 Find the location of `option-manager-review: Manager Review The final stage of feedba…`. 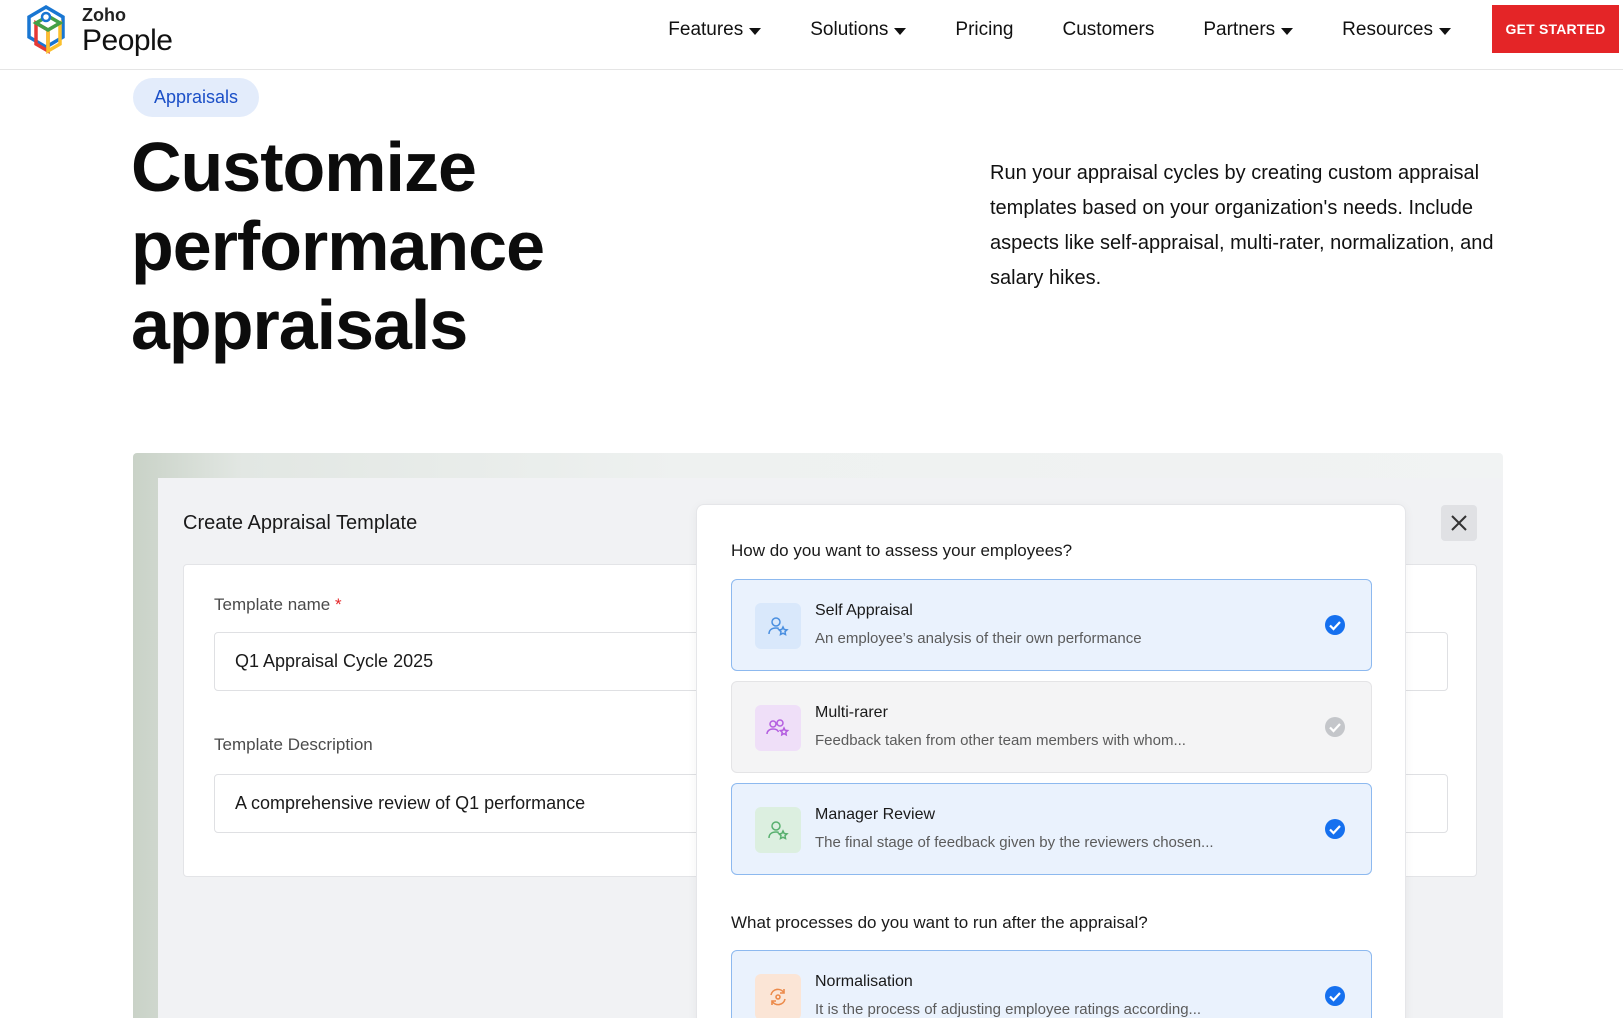

option-manager-review: Manager Review The final stage of feedba… is located at coordinates (1051, 829).